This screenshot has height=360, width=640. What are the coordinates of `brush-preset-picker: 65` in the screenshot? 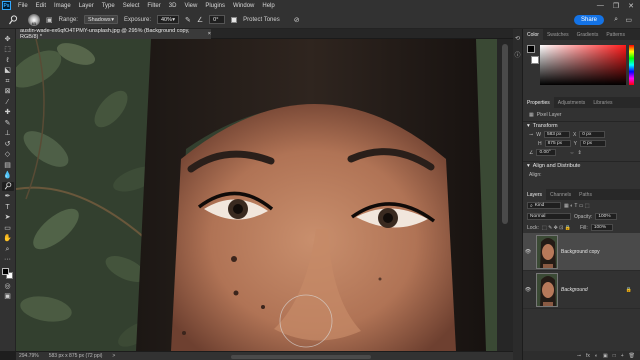 It's located at (34, 19).